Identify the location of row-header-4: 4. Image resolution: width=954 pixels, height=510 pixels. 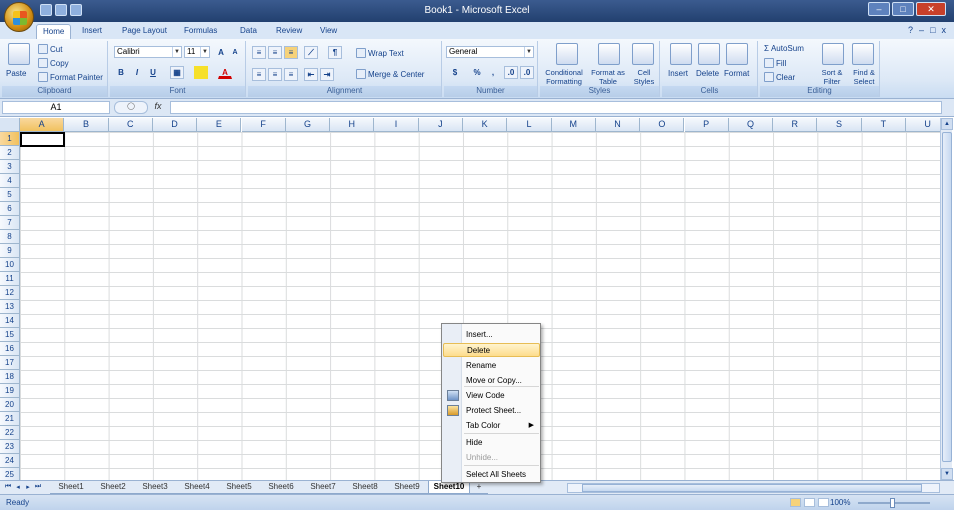
(10, 181).